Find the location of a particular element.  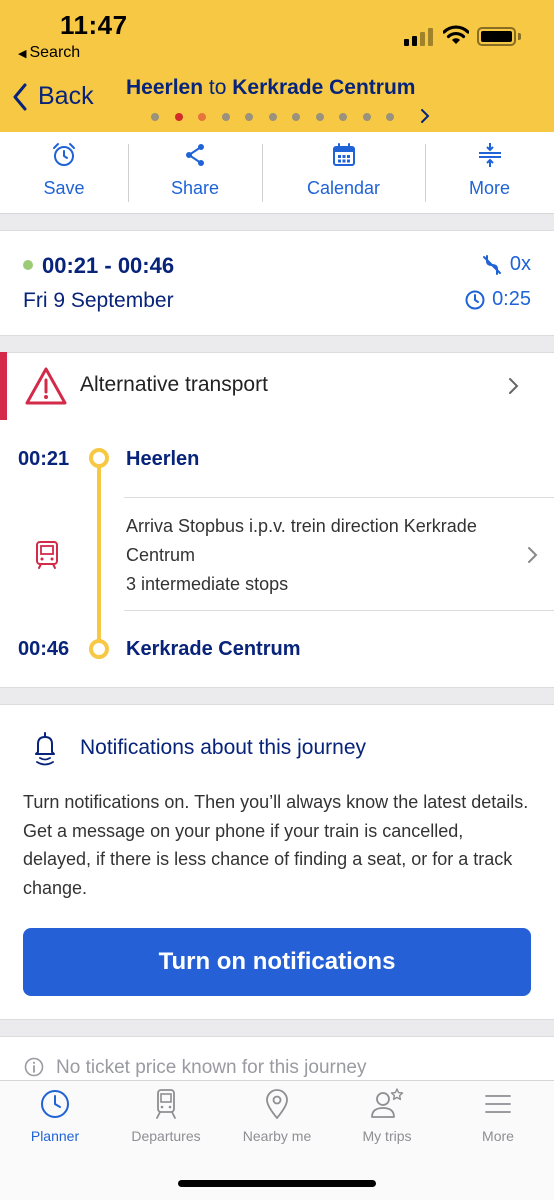

transfers-value: 0x is located at coordinates (520, 264).